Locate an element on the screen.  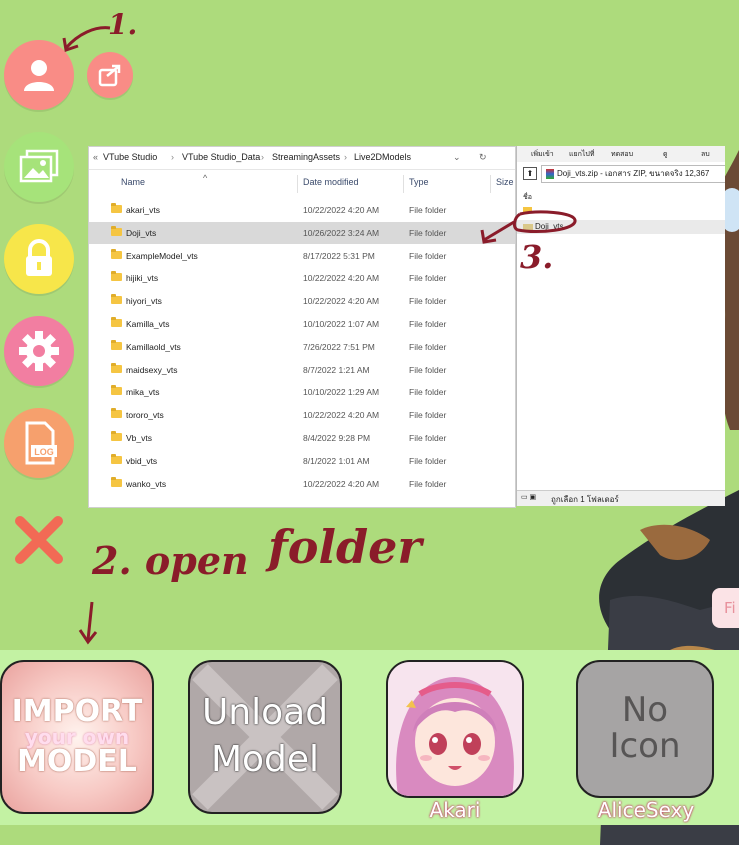
file-row: hiyori_vts 10/22/2022 4:20 AM File folder is located at coordinates (302, 301).